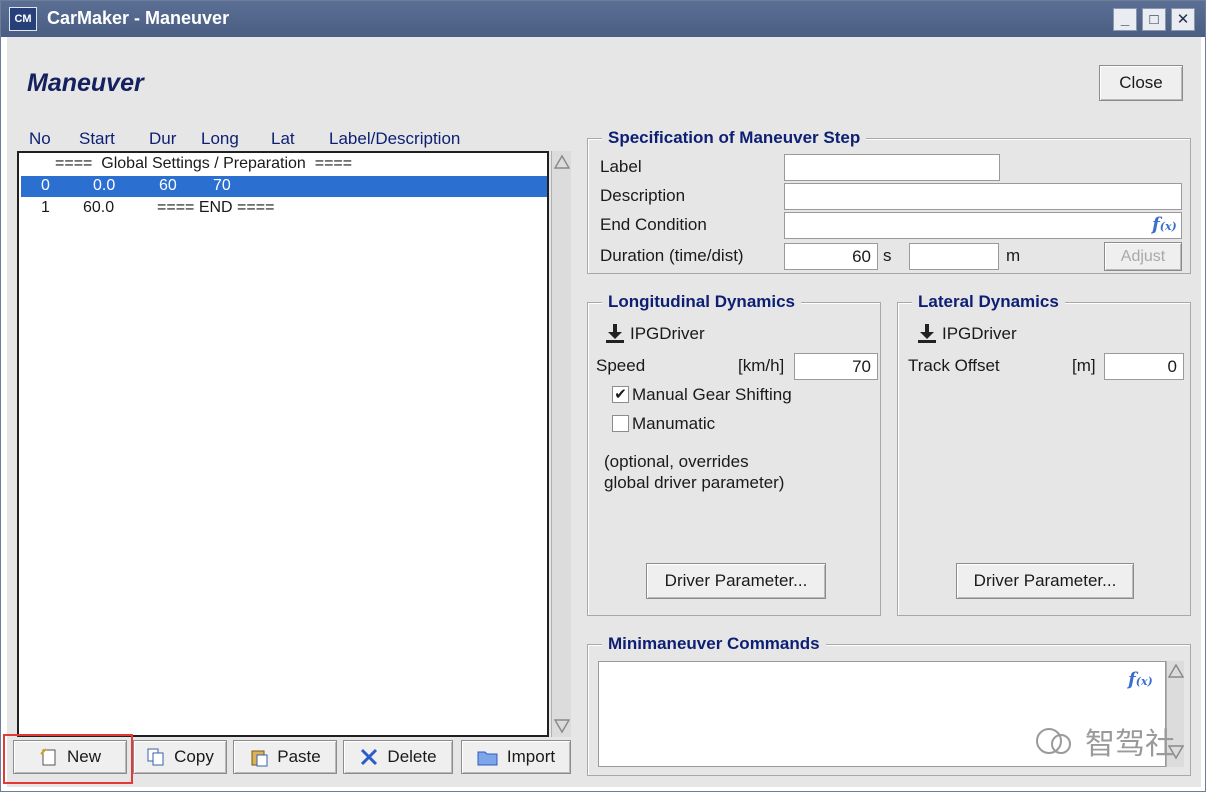 Image resolution: width=1206 pixels, height=792 pixels. Describe the element at coordinates (702, 302) in the screenshot. I see `longitudinal-dynamics-title: Longitudinal Dynamics` at that location.